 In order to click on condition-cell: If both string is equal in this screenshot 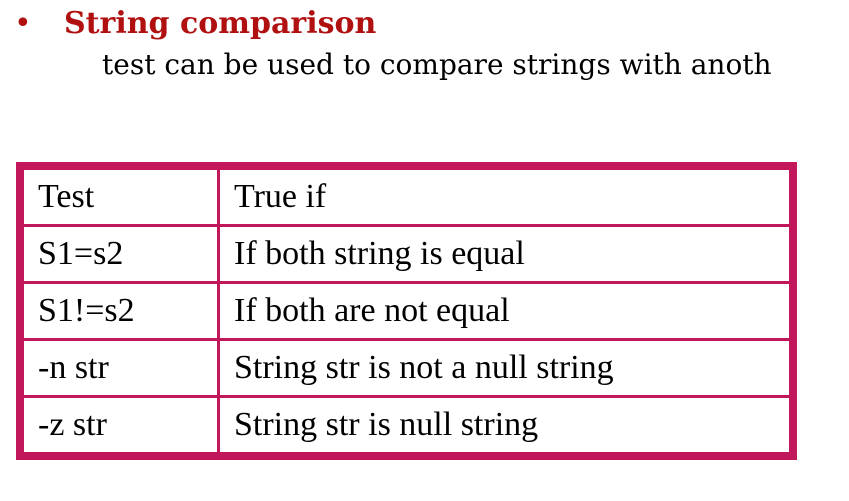, I will do `click(504, 254)`.